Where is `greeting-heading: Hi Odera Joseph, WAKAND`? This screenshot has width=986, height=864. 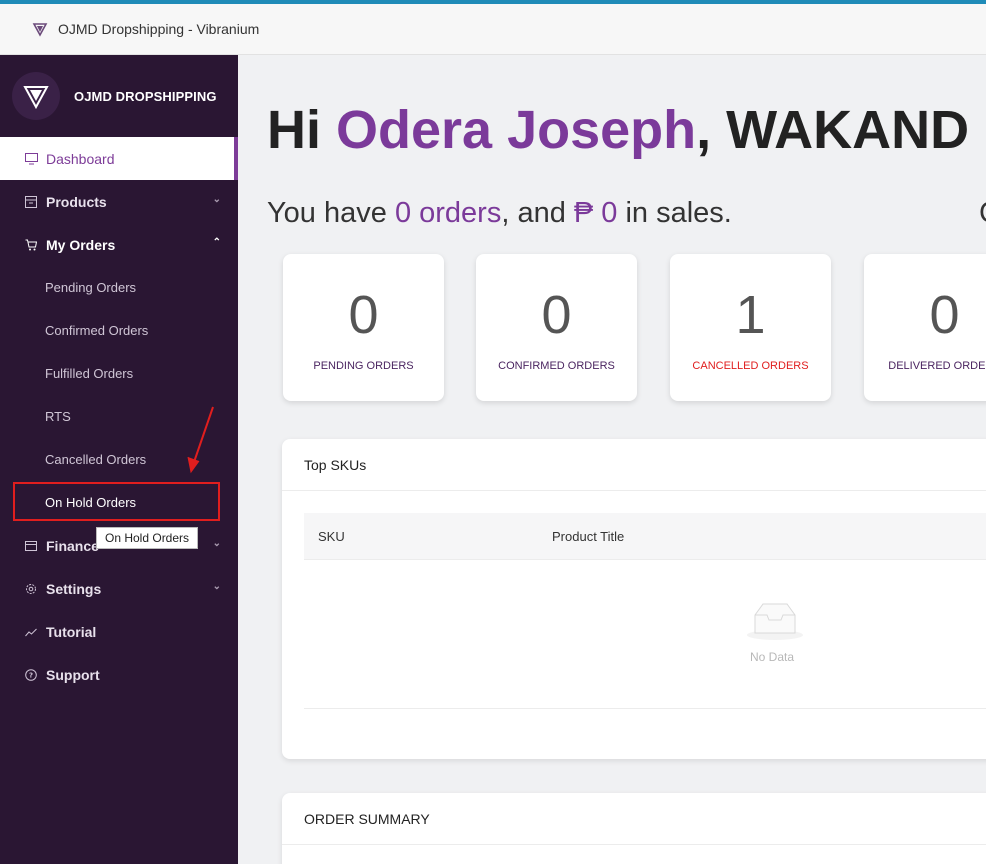 greeting-heading: Hi Odera Joseph, WAKAND is located at coordinates (618, 130).